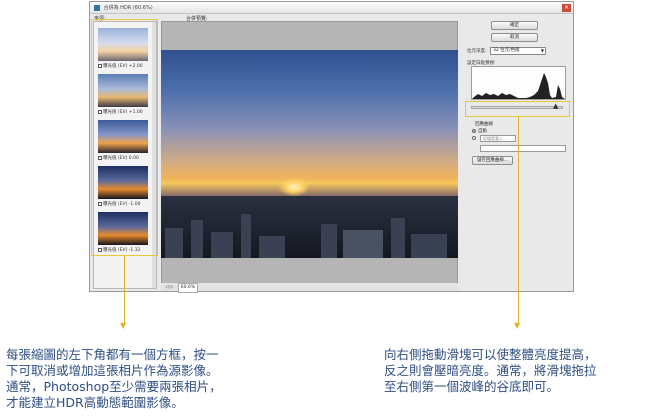 The width and height of the screenshot is (650, 418). I want to click on radio-selected-icon, so click(474, 130).